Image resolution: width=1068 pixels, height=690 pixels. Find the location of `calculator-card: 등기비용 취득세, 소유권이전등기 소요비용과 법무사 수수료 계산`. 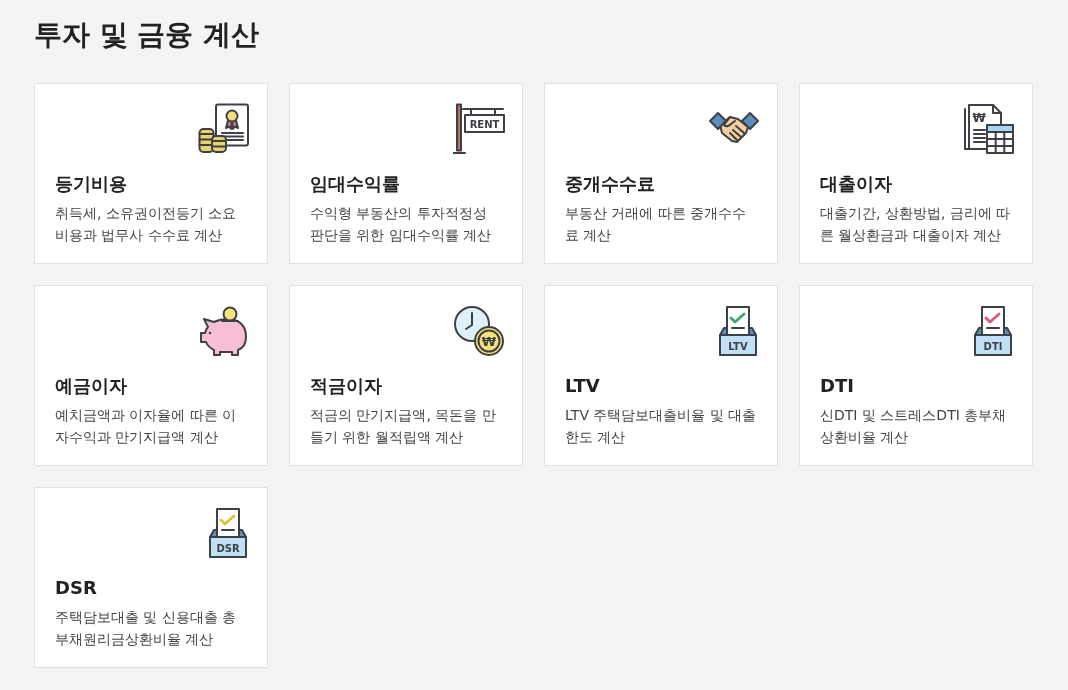

calculator-card: 등기비용 취득세, 소유권이전등기 소요비용과 법무사 수수료 계산 is located at coordinates (151, 173).